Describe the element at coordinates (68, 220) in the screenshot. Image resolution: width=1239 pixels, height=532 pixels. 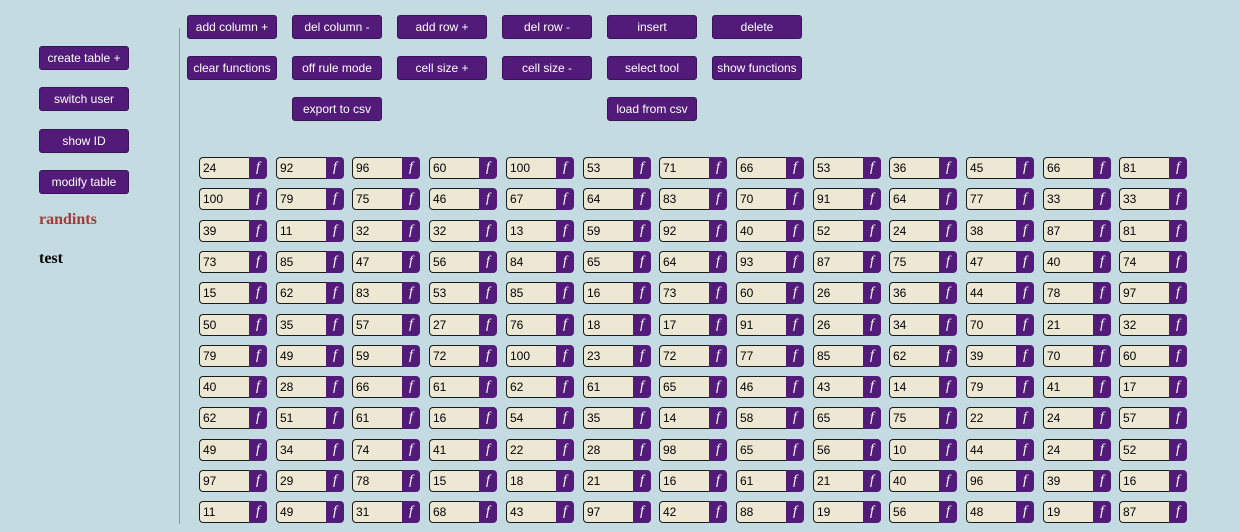
I see `table-link-randints: randints` at that location.